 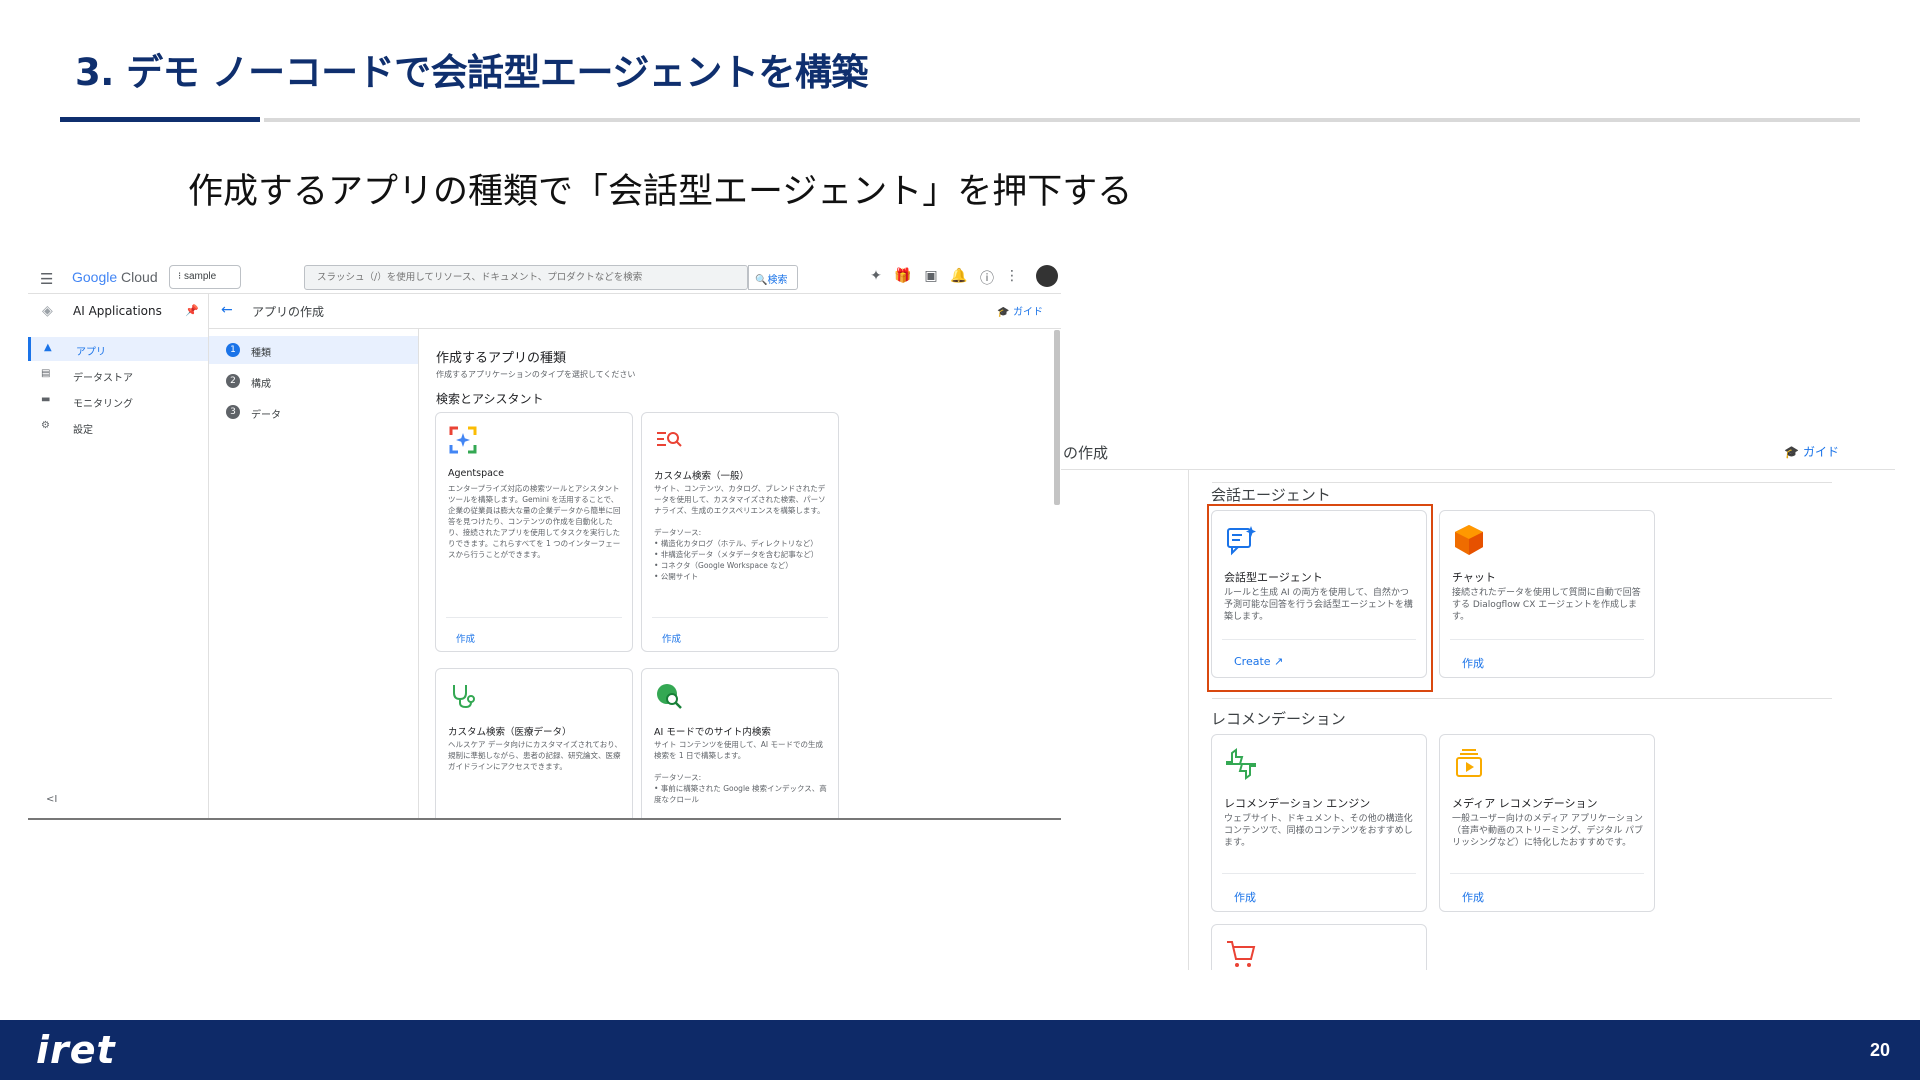 What do you see at coordinates (1057, 417) in the screenshot?
I see `scrollbar` at bounding box center [1057, 417].